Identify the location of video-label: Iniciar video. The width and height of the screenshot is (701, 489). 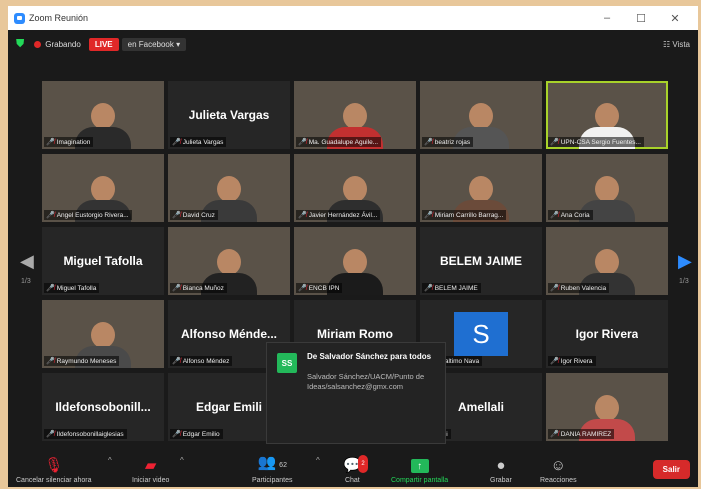
(151, 480).